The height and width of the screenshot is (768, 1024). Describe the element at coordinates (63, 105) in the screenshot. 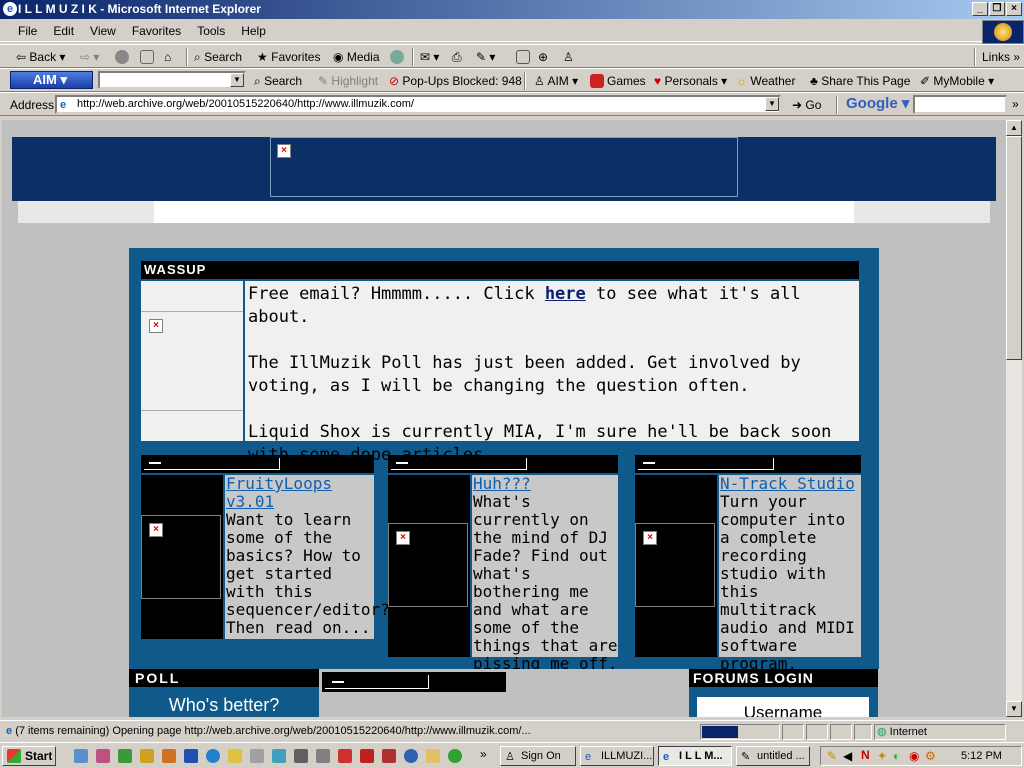

I see `page-icon: e` at that location.